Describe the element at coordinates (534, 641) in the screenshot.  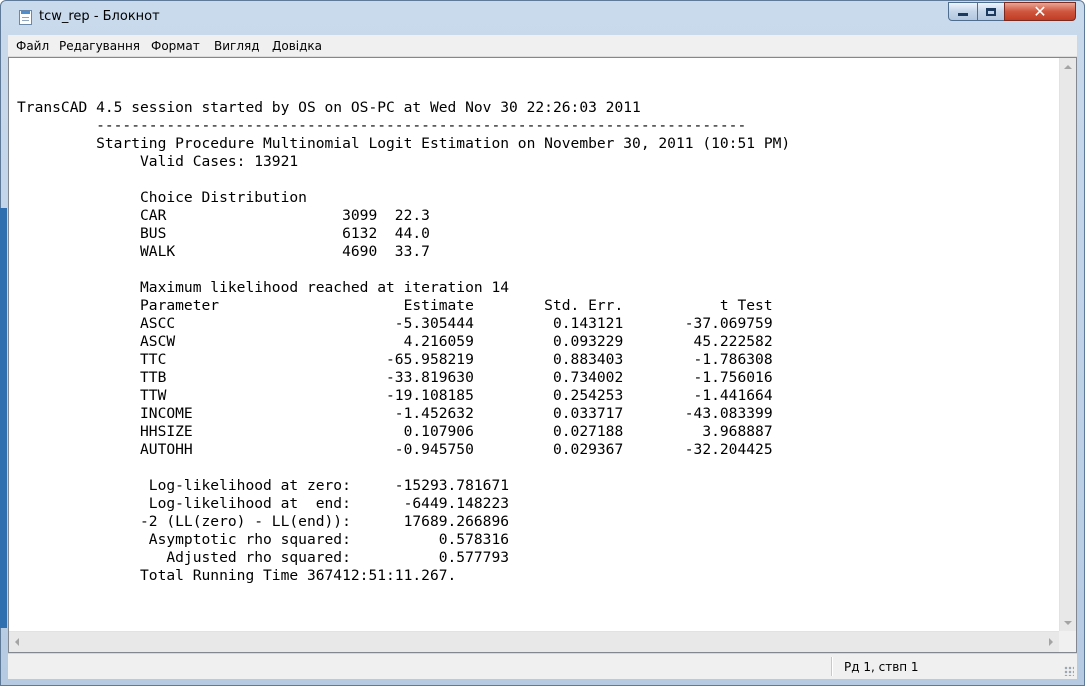
I see `horizontal-scrollbar` at that location.